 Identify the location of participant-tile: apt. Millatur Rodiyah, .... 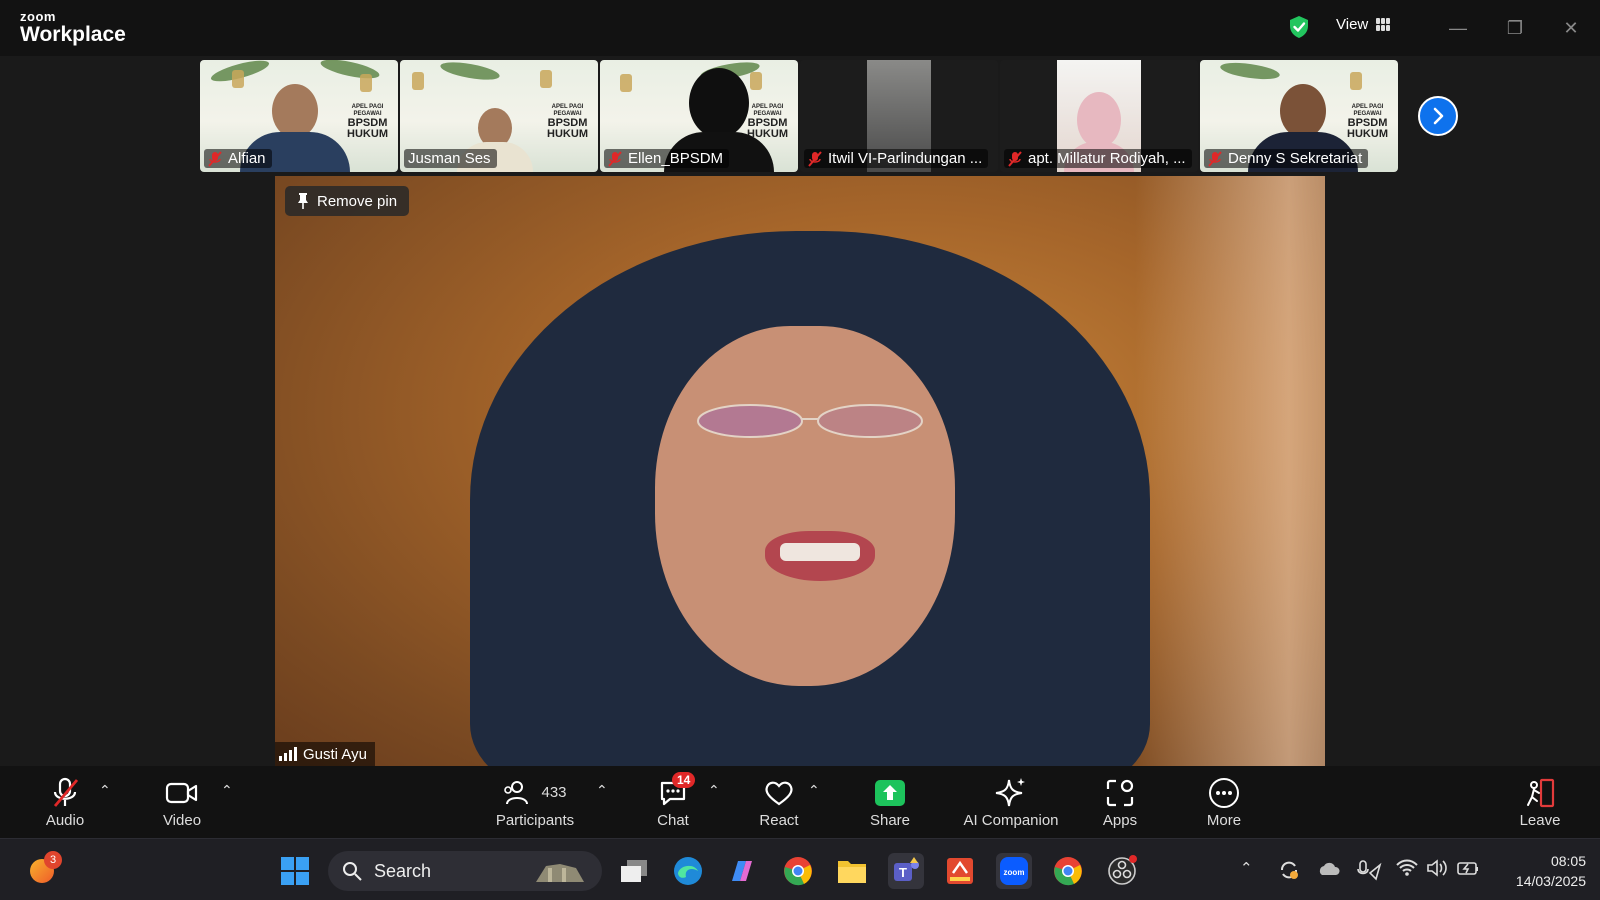
(1099, 116).